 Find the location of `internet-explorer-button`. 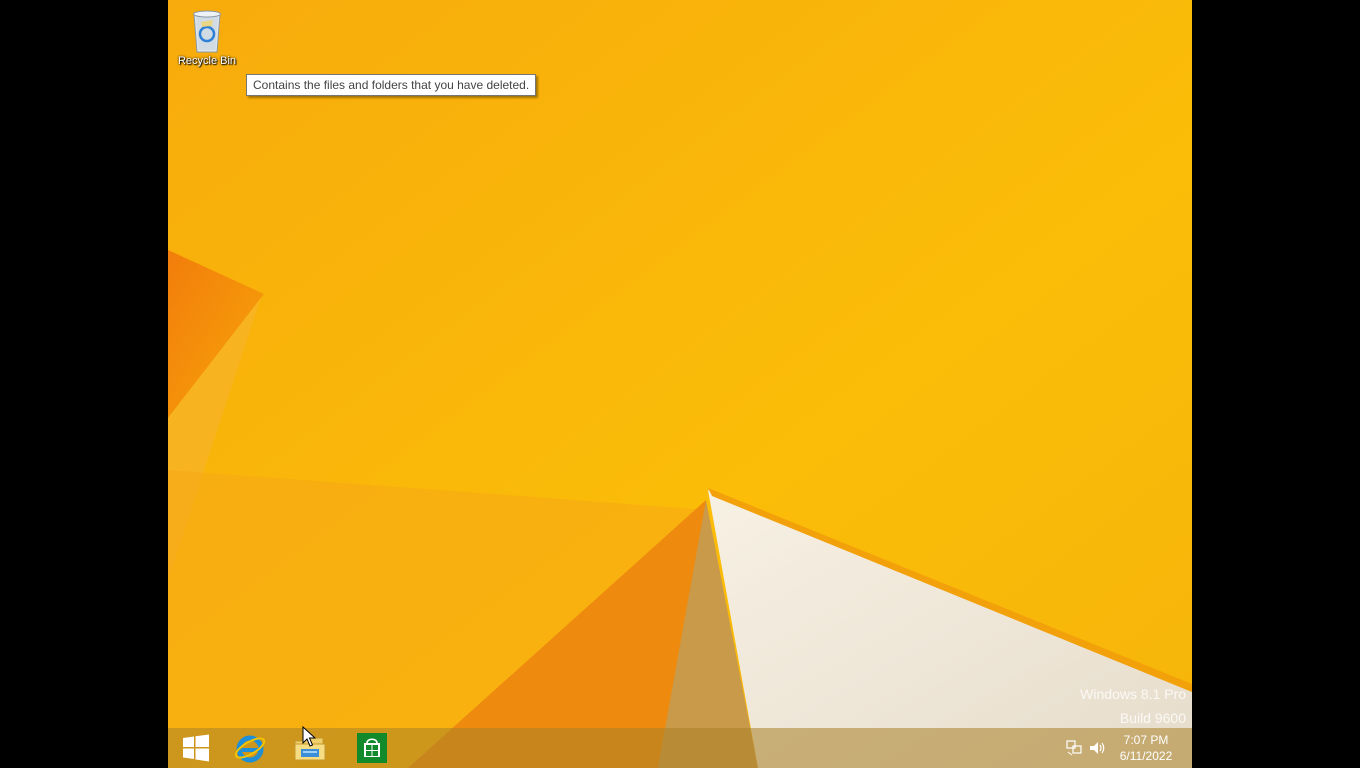

internet-explorer-button is located at coordinates (250, 748).